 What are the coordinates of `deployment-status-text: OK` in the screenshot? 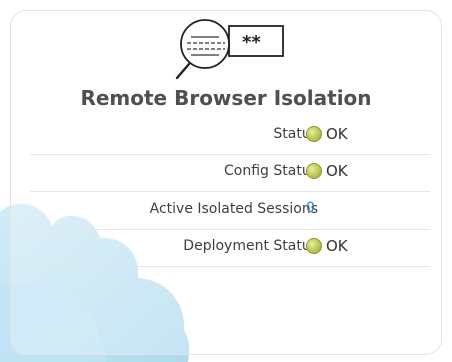 It's located at (337, 246).